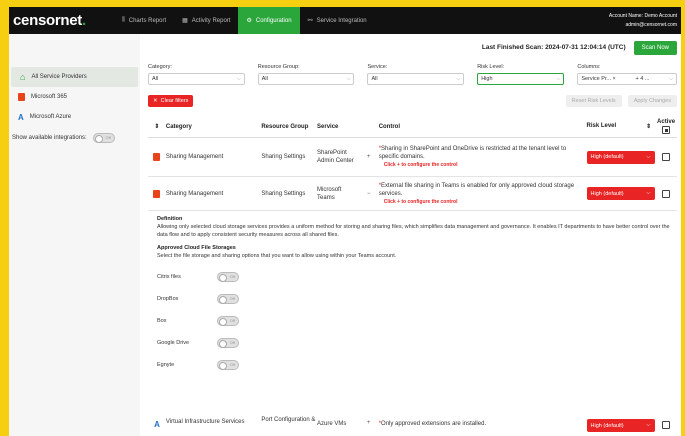 The height and width of the screenshot is (436, 685). What do you see at coordinates (61, 20) in the screenshot?
I see `censornet-logo: censornet.` at bounding box center [61, 20].